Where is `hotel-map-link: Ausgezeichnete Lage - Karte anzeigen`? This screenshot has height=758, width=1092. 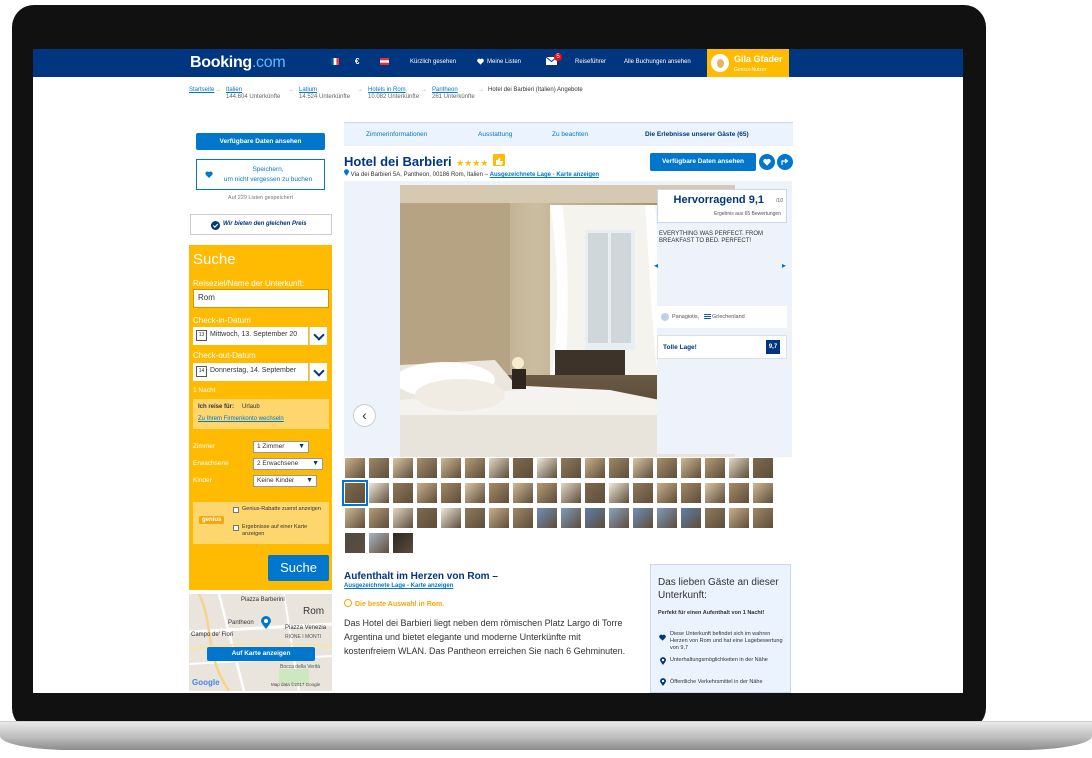
hotel-map-link: Ausgezeichnete Lage - Karte anzeigen is located at coordinates (544, 175).